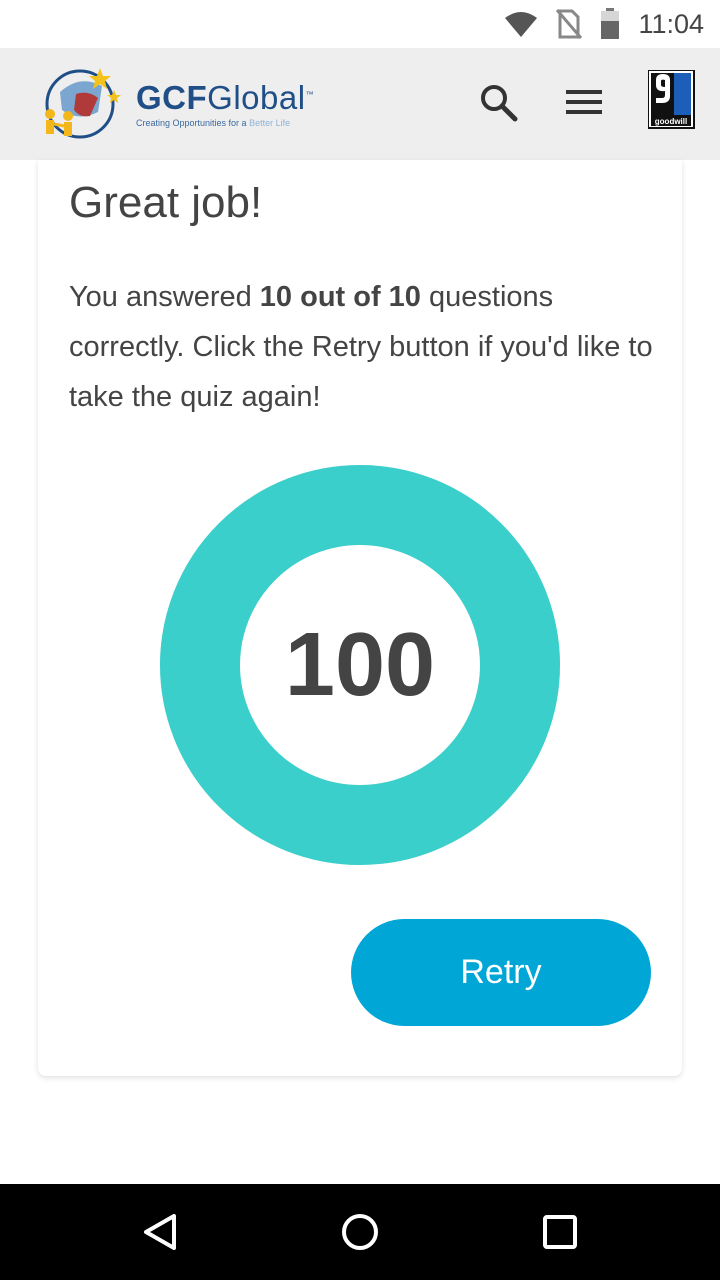 The width and height of the screenshot is (720, 1280). Describe the element at coordinates (501, 972) in the screenshot. I see `retry-button: Retry` at that location.